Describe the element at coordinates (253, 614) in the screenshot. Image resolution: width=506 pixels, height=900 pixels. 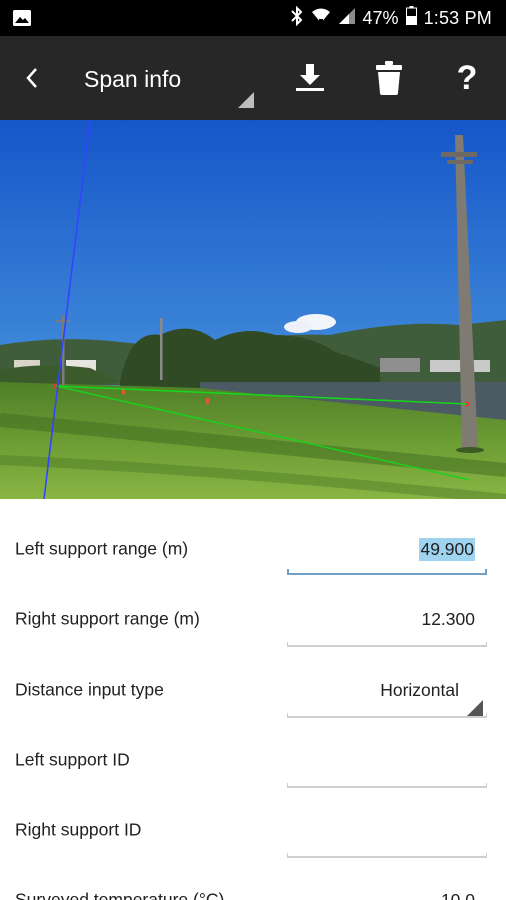
I see `right-support-range-row: Right support range (m) 12.300` at that location.